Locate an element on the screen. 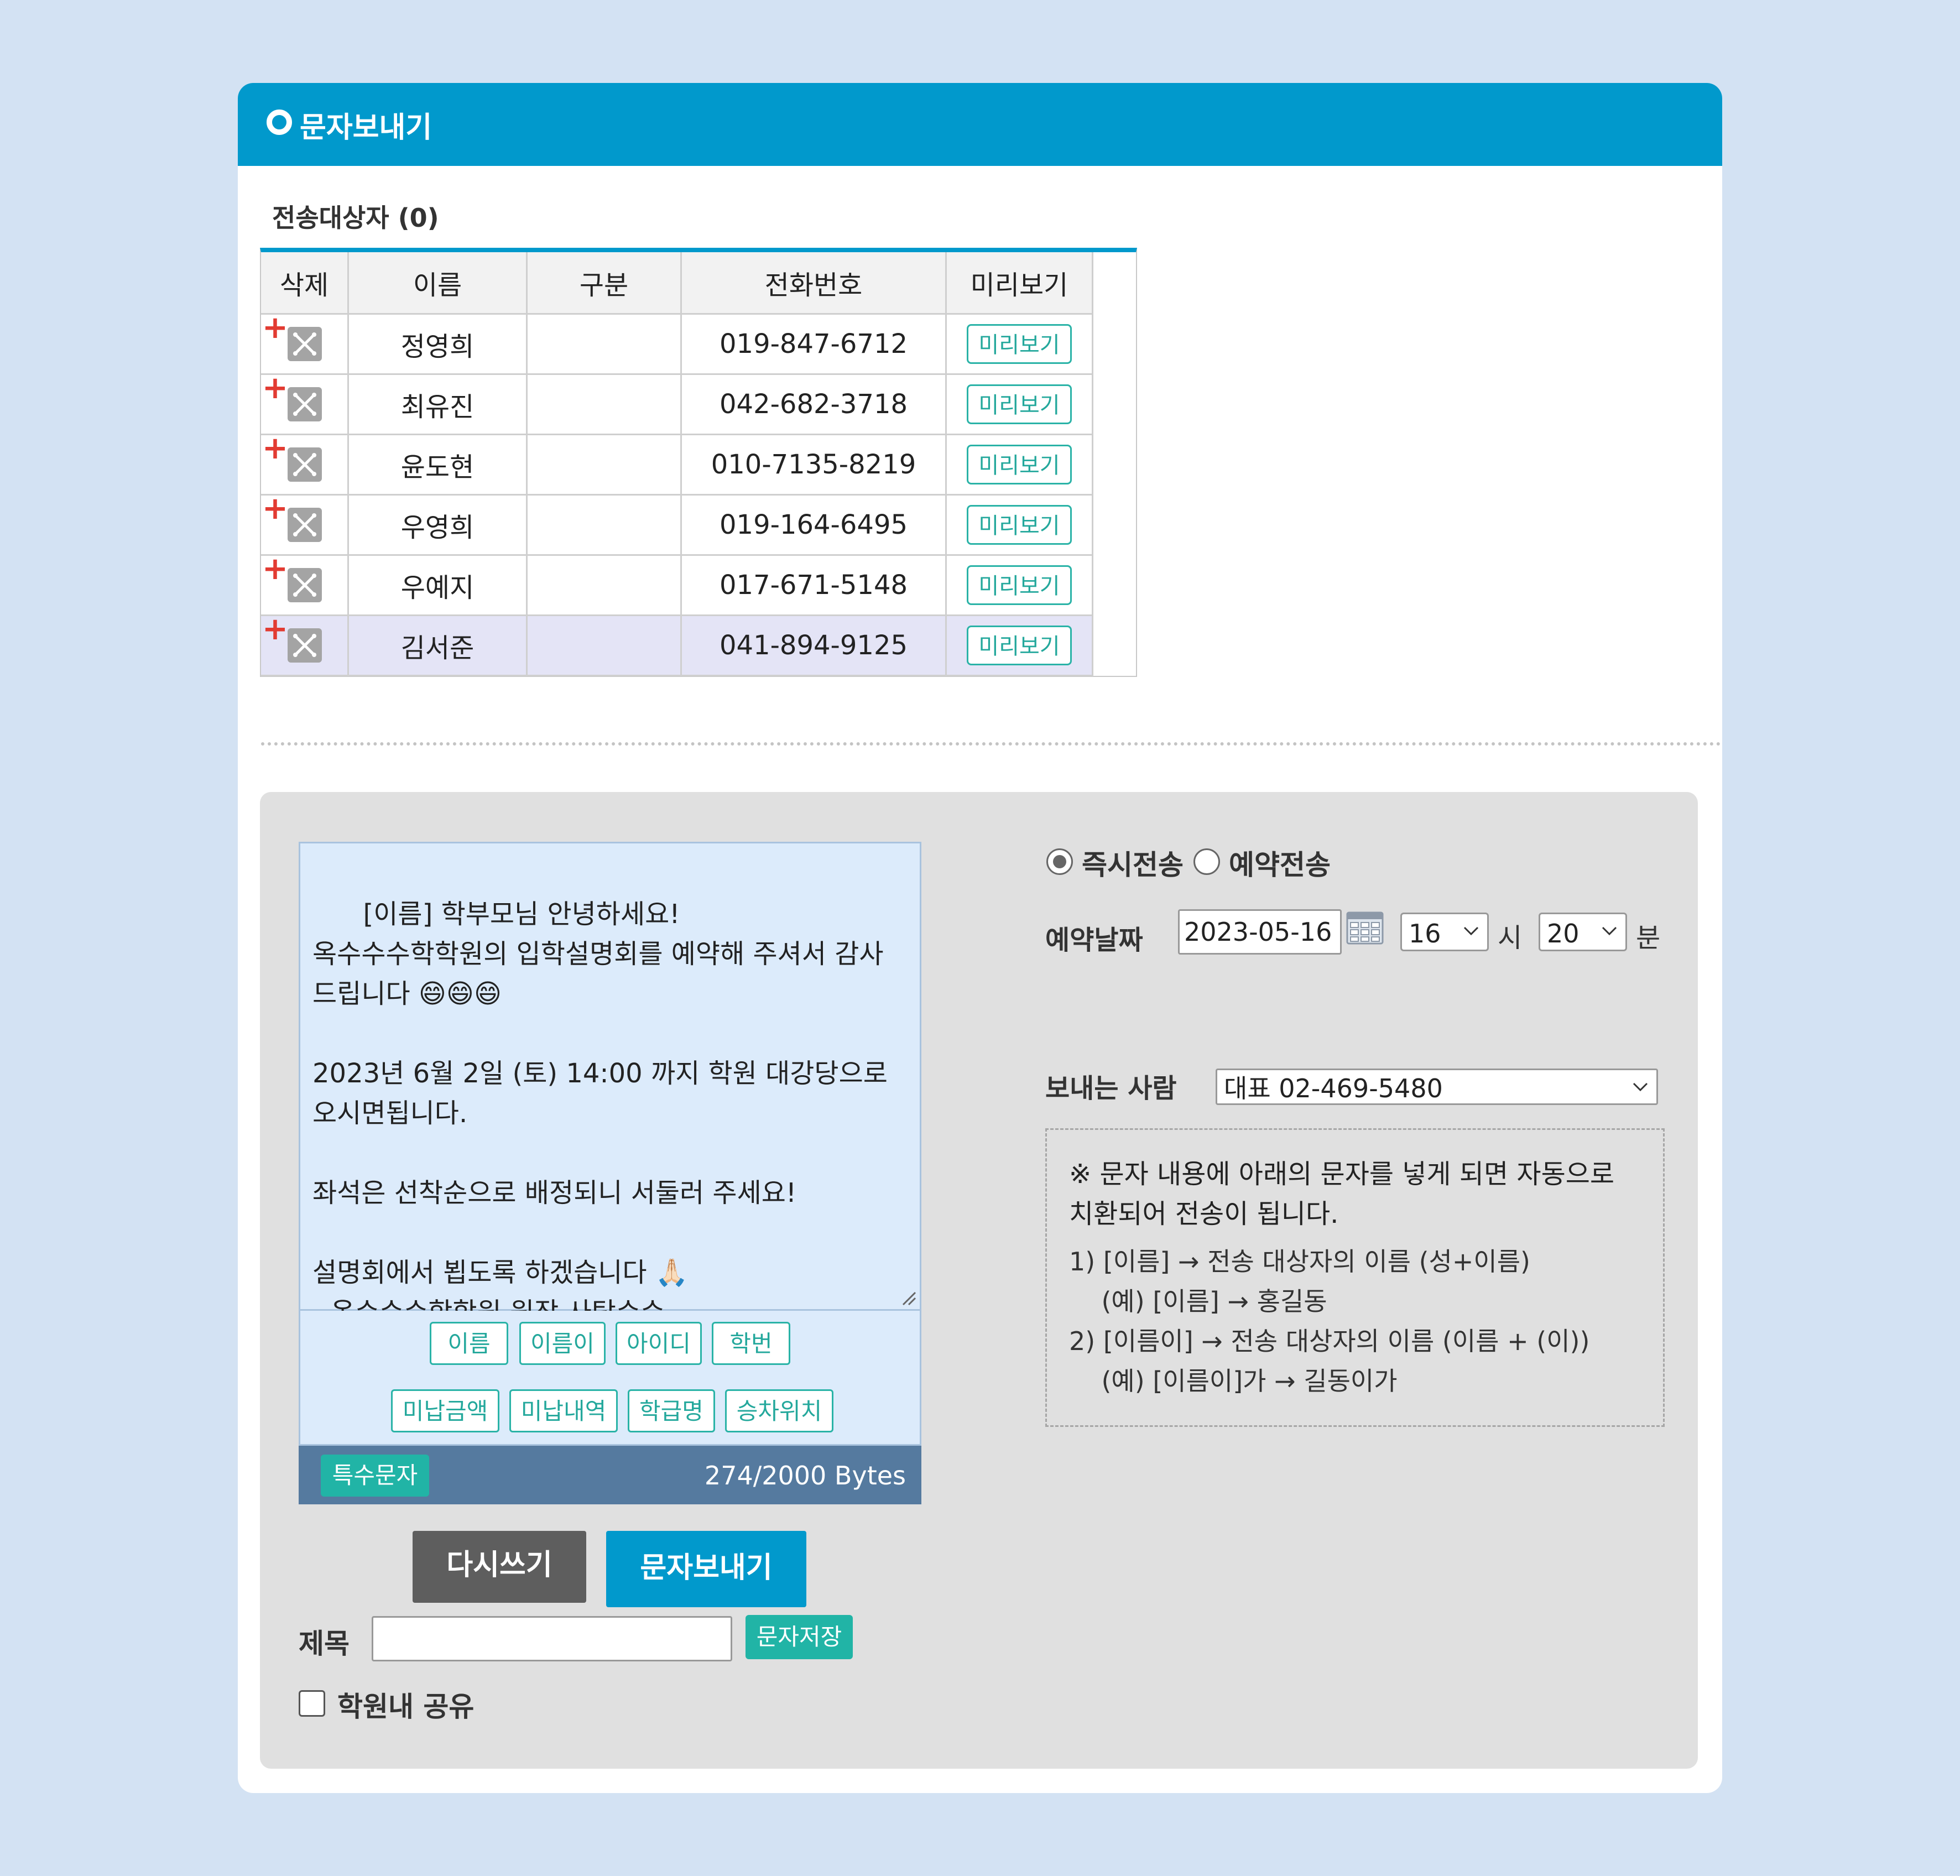  table-row: + 정영희 019-847-6712 미리보기 is located at coordinates (677, 344).